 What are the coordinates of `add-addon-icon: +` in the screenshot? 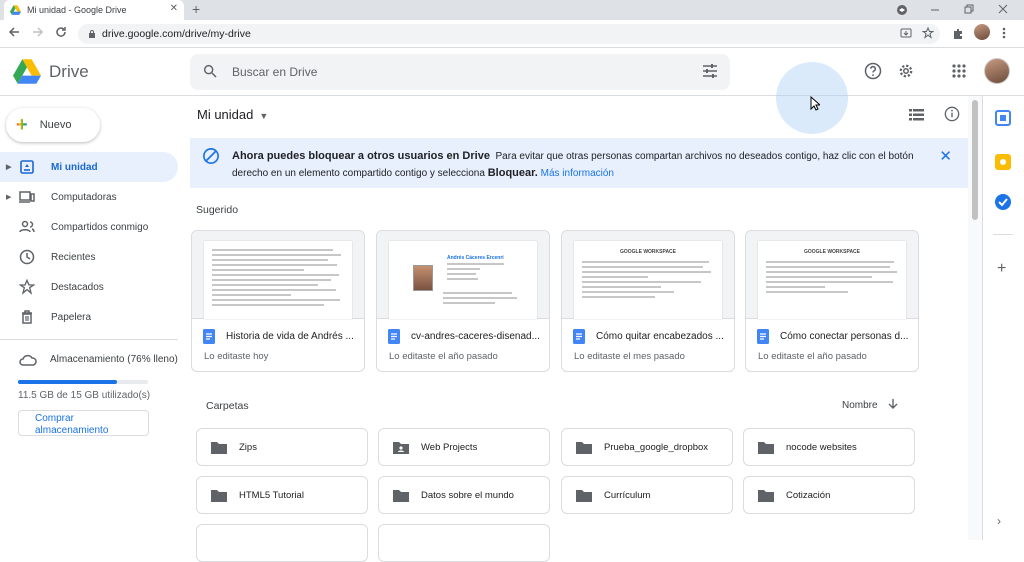 It's located at (1001, 269).